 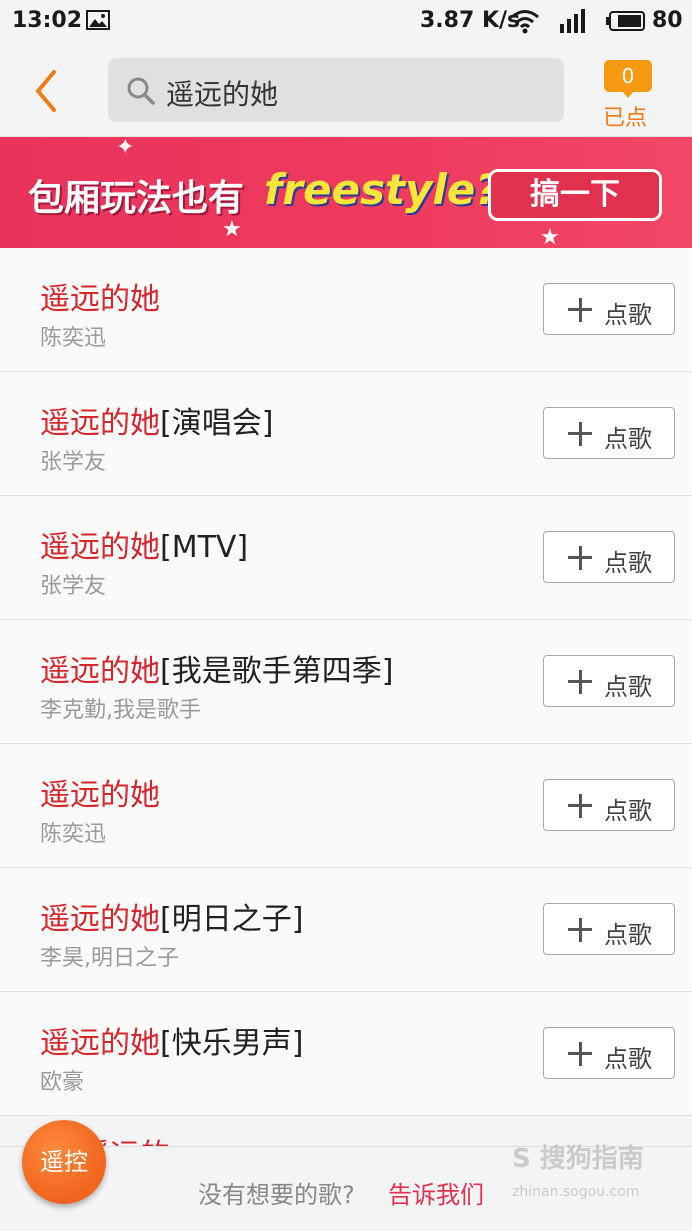 I want to click on song-artist: 李克勤,我是歌手, so click(x=120, y=710).